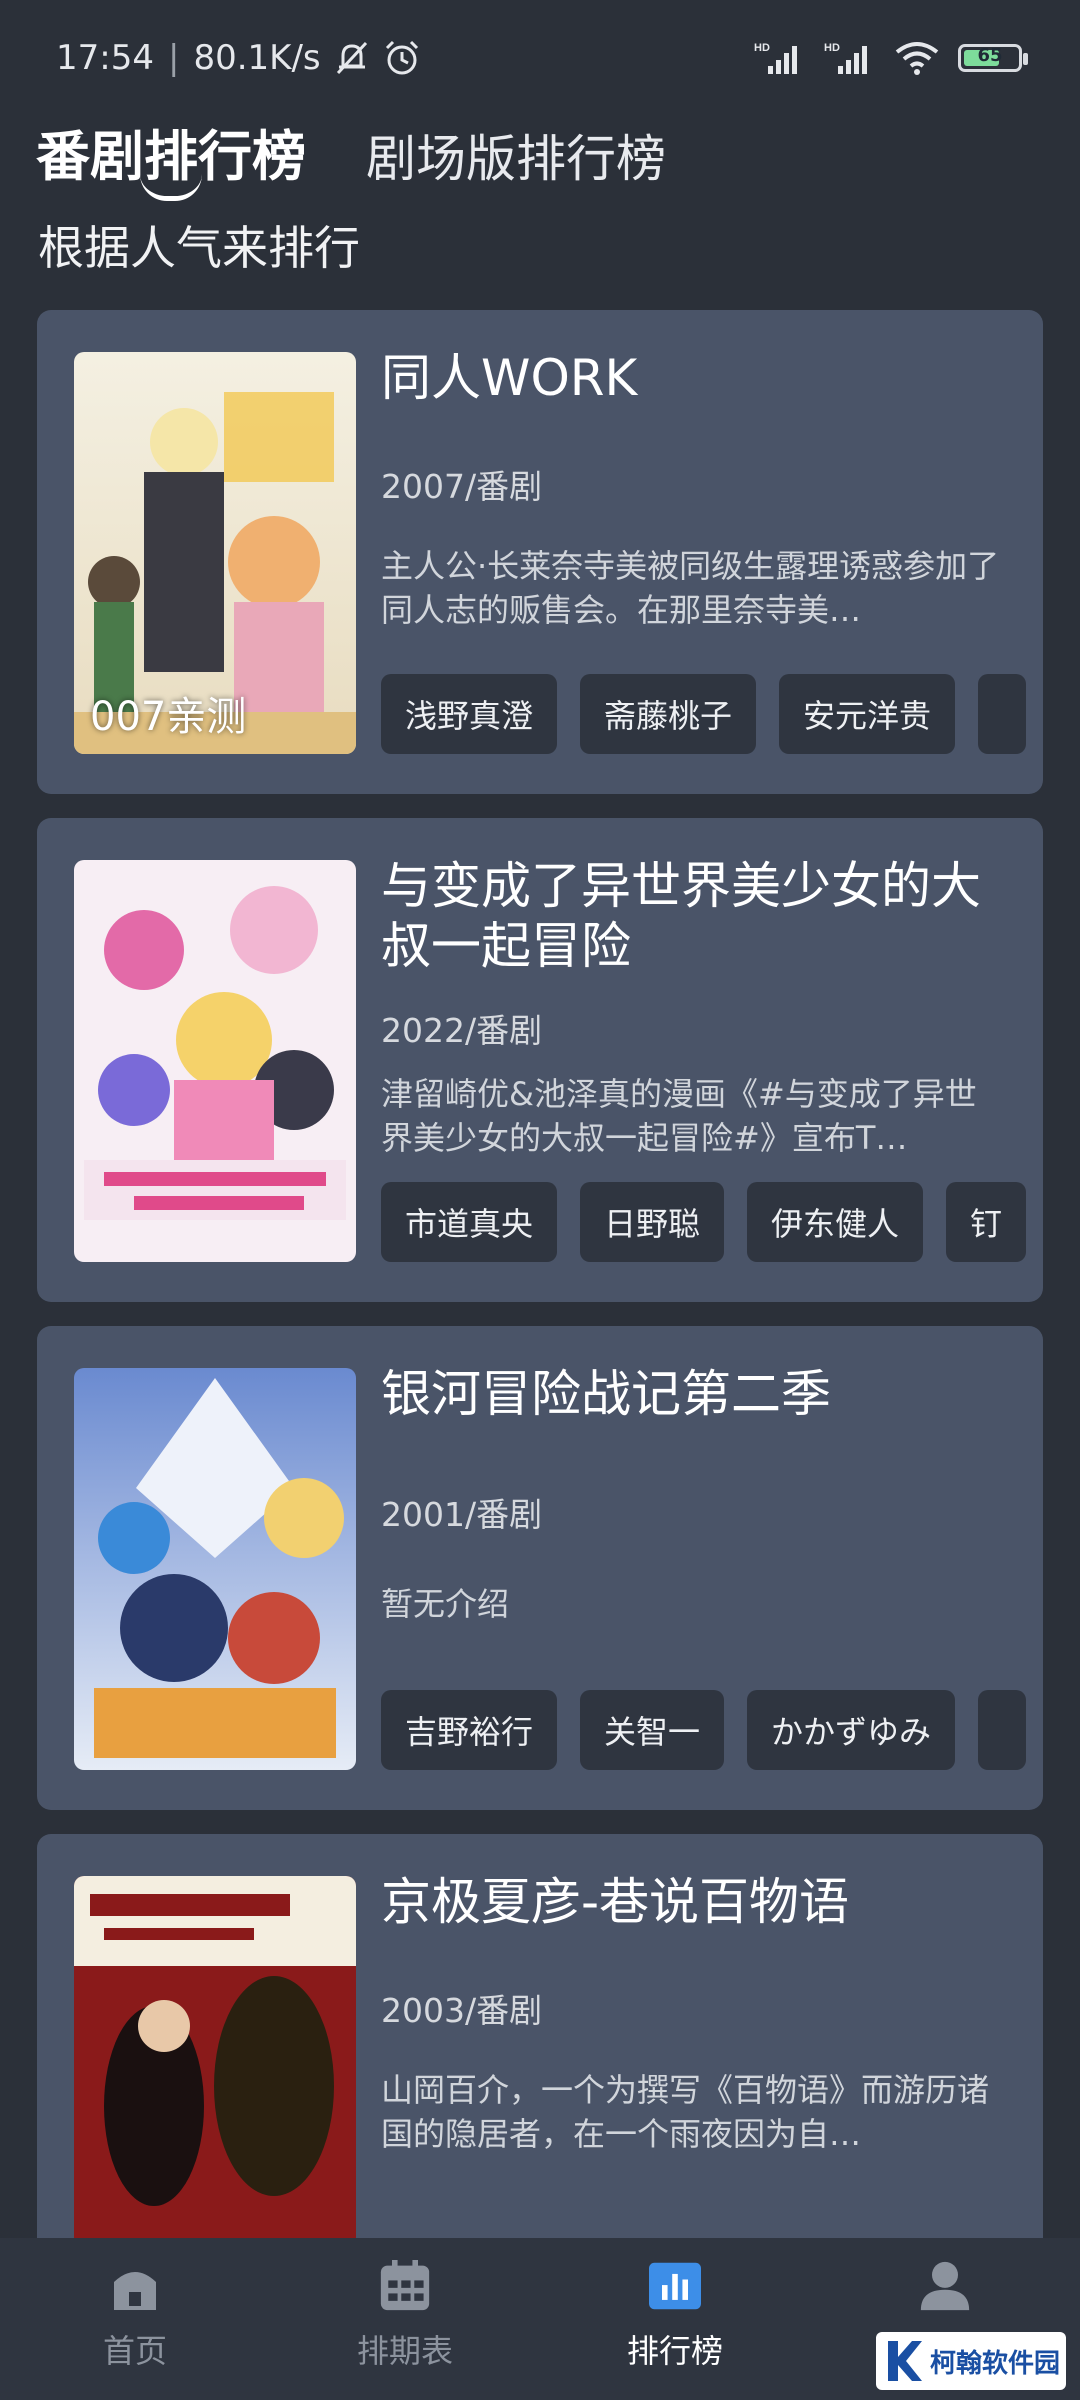 Image resolution: width=1080 pixels, height=2400 pixels. I want to click on nav-ranking: 排行榜, so click(675, 2319).